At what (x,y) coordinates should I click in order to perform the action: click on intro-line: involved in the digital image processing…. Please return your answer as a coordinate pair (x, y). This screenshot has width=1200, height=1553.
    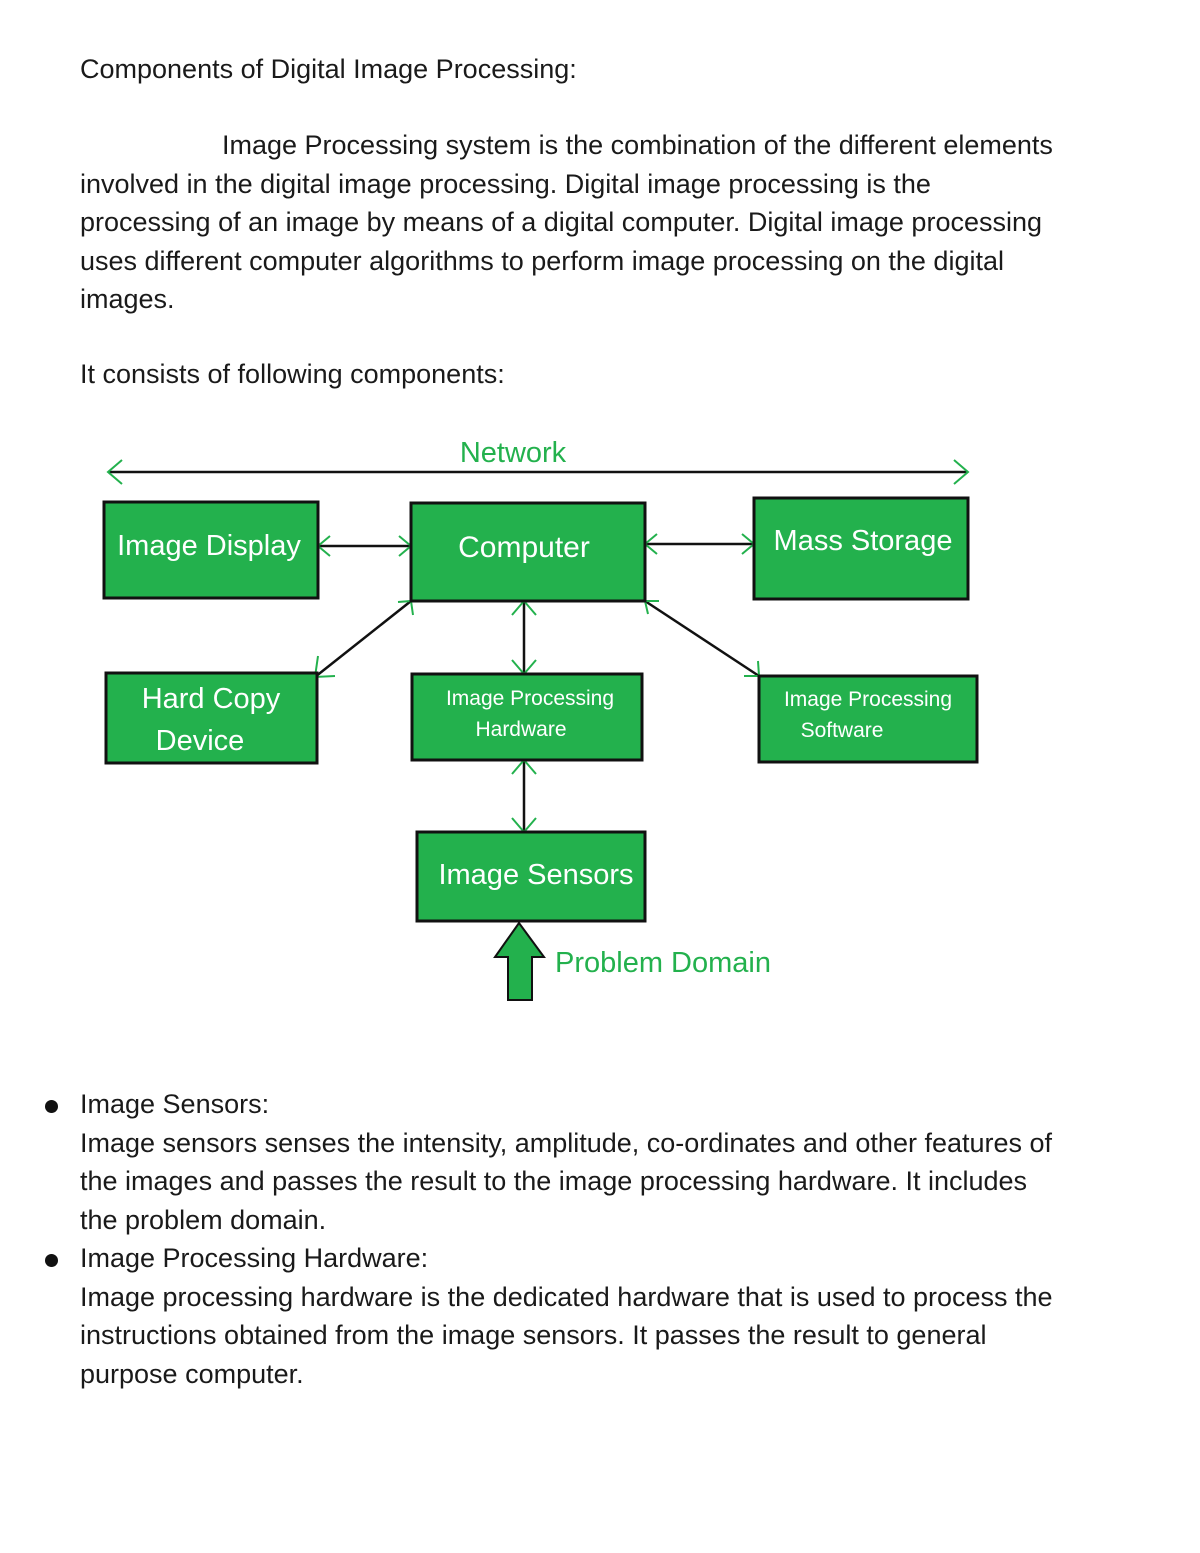
    Looking at the image, I should click on (505, 183).